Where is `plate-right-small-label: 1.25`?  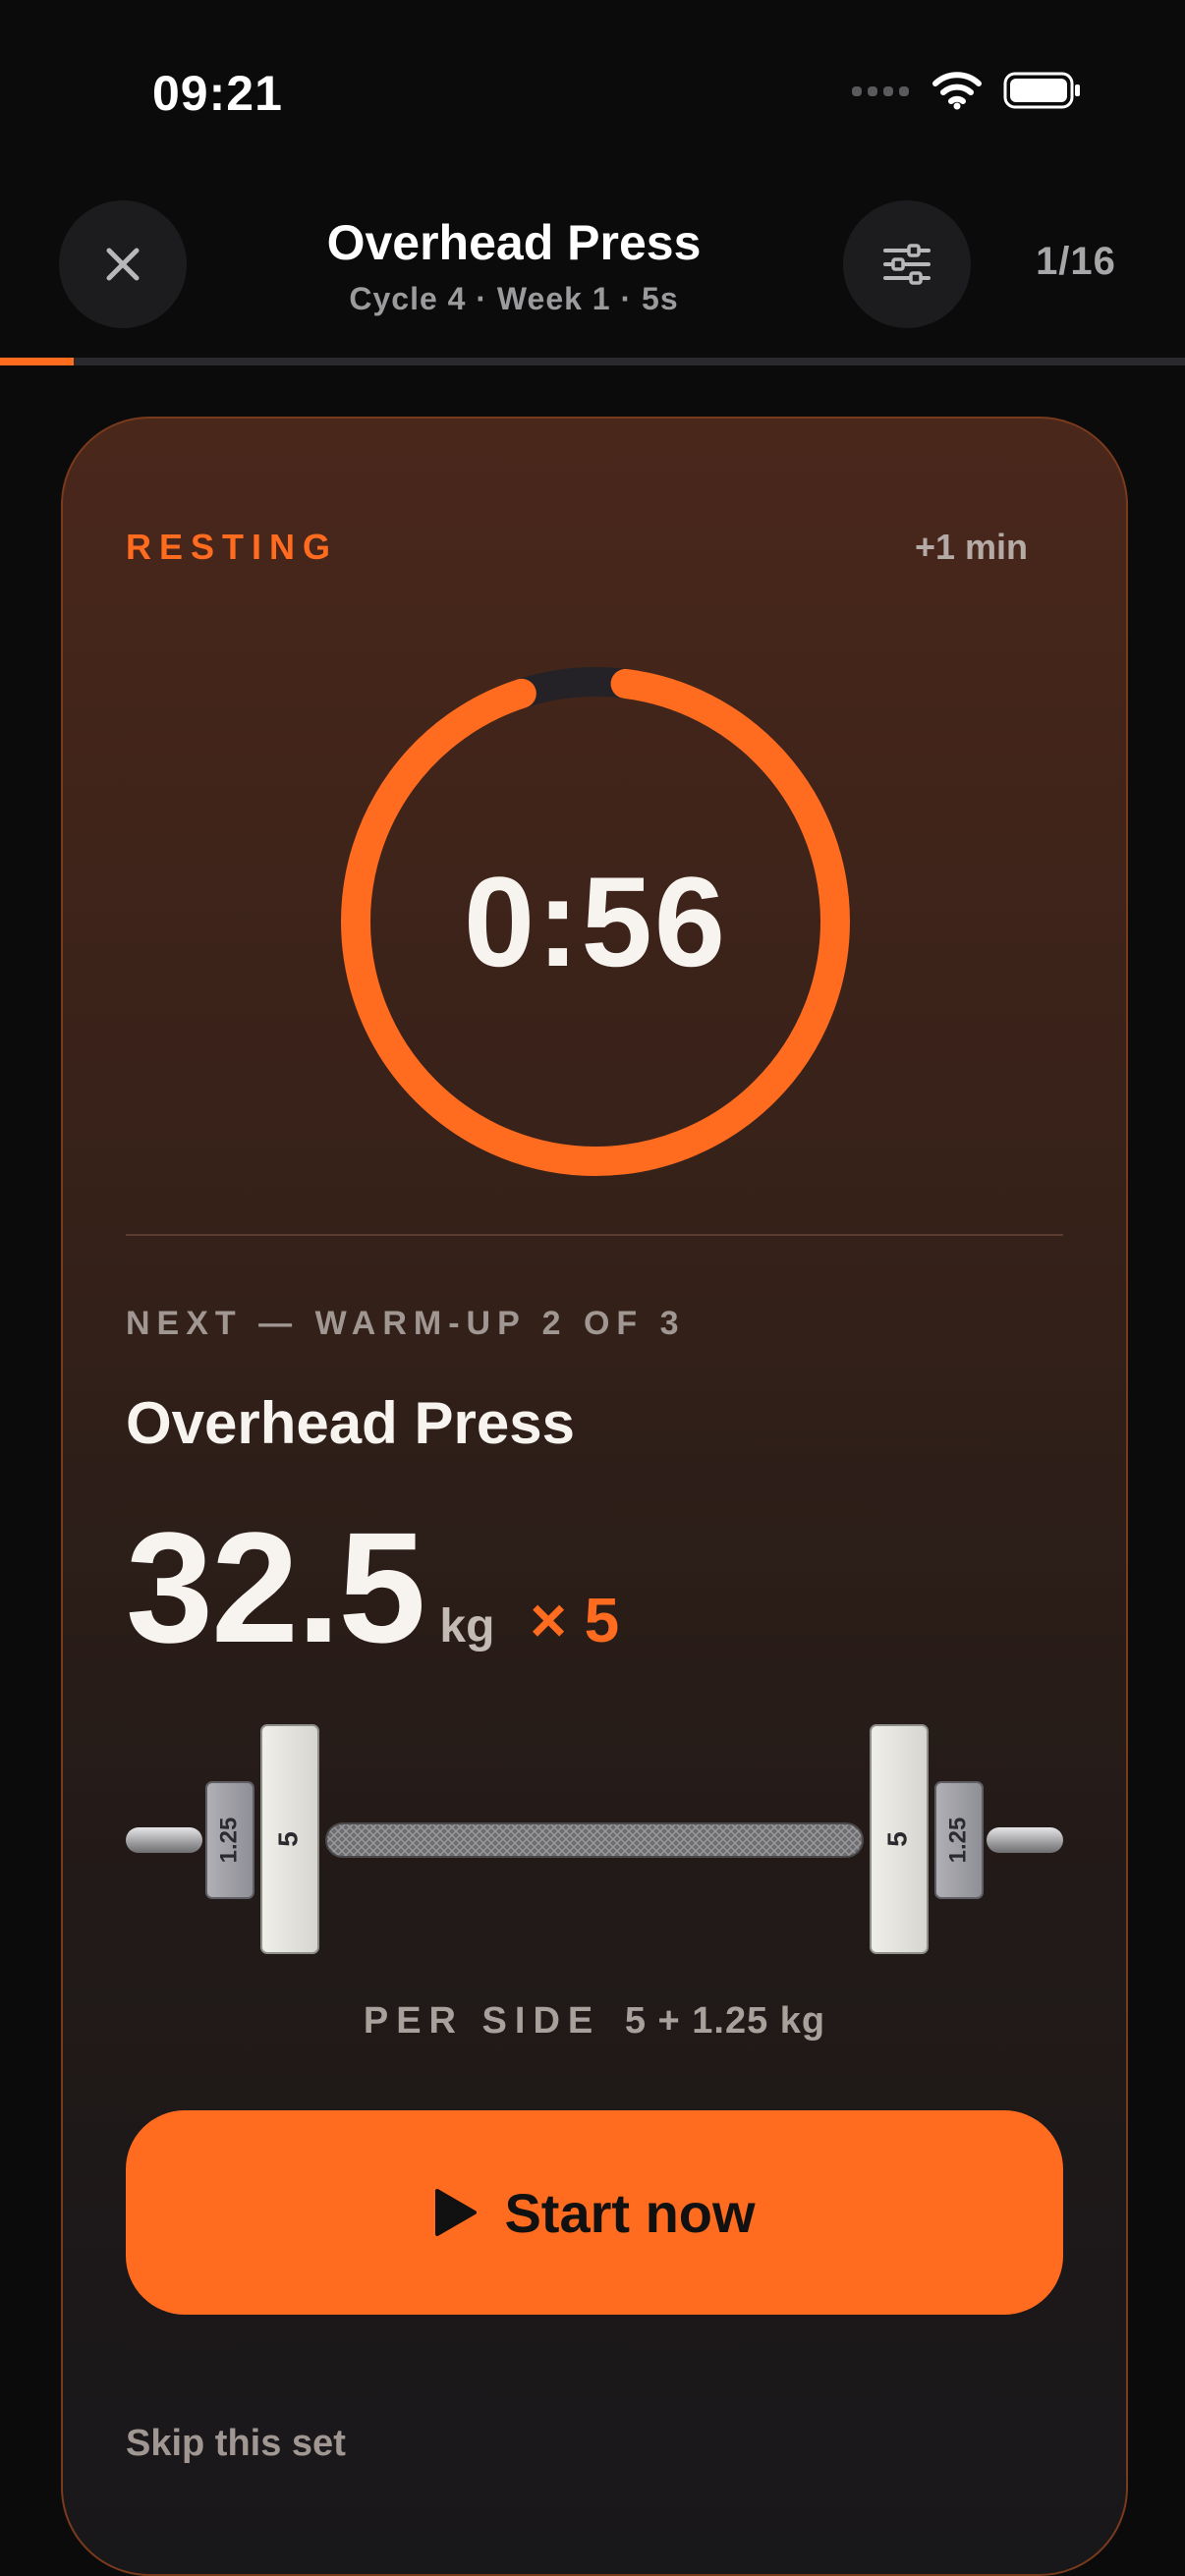 plate-right-small-label: 1.25 is located at coordinates (958, 1841).